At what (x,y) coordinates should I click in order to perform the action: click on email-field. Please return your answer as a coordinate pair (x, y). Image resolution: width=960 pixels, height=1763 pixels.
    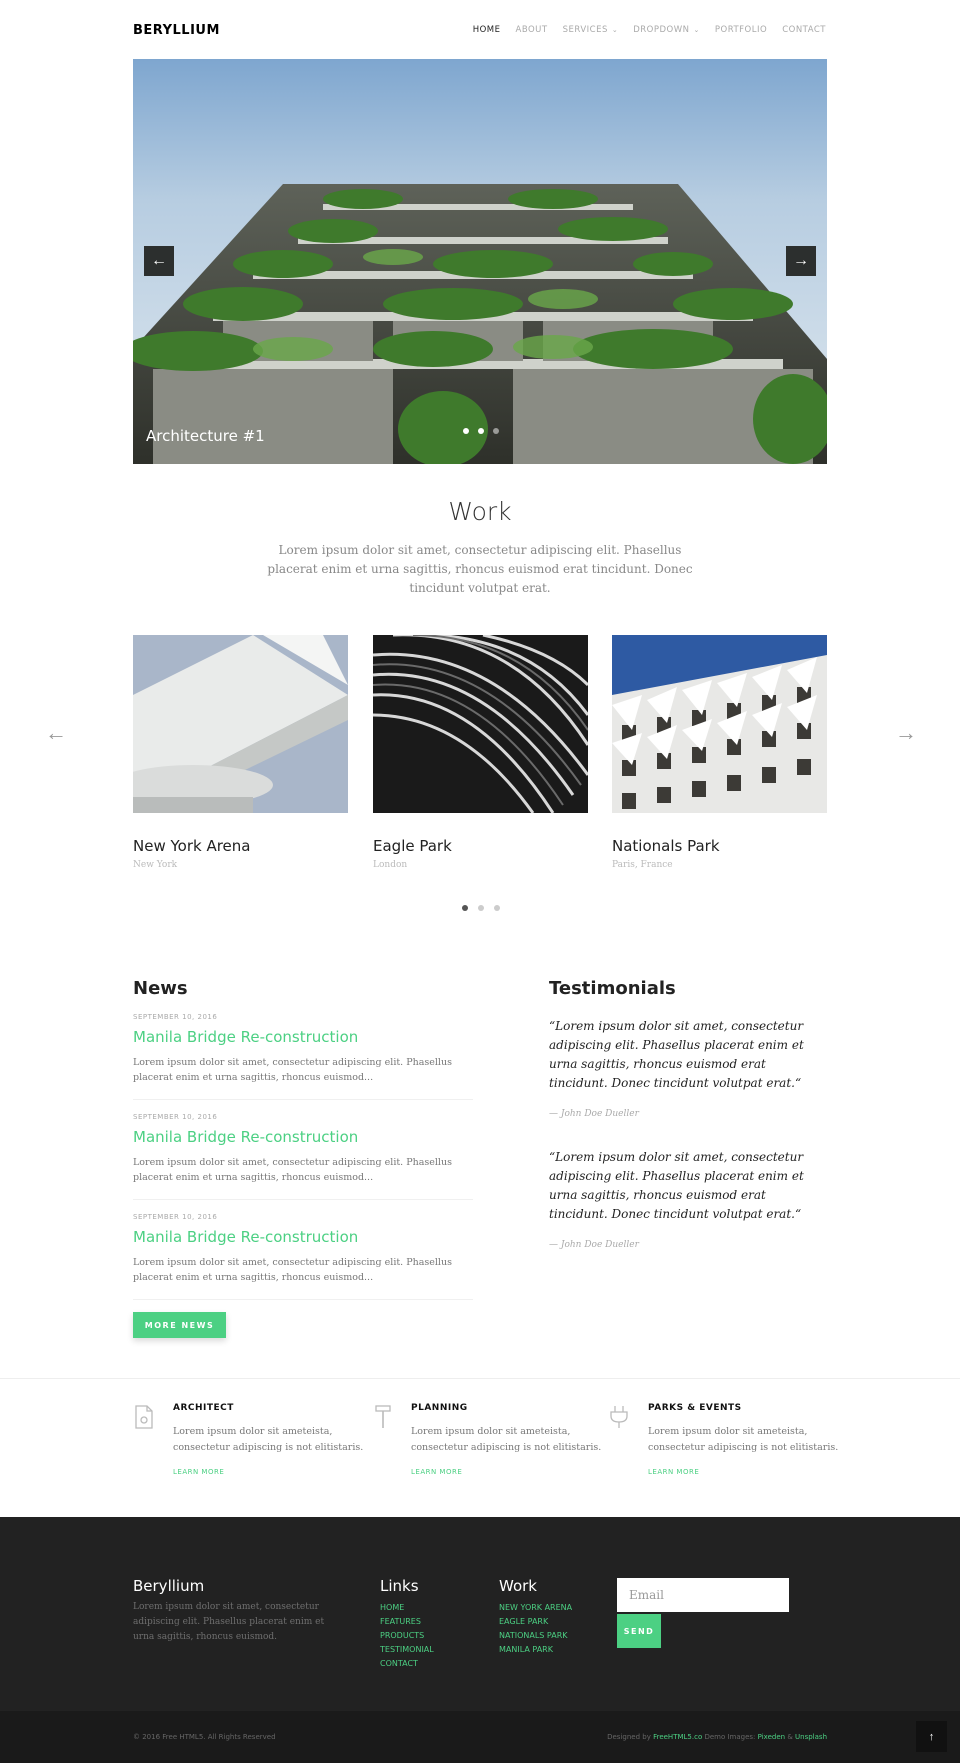
    Looking at the image, I should click on (703, 1595).